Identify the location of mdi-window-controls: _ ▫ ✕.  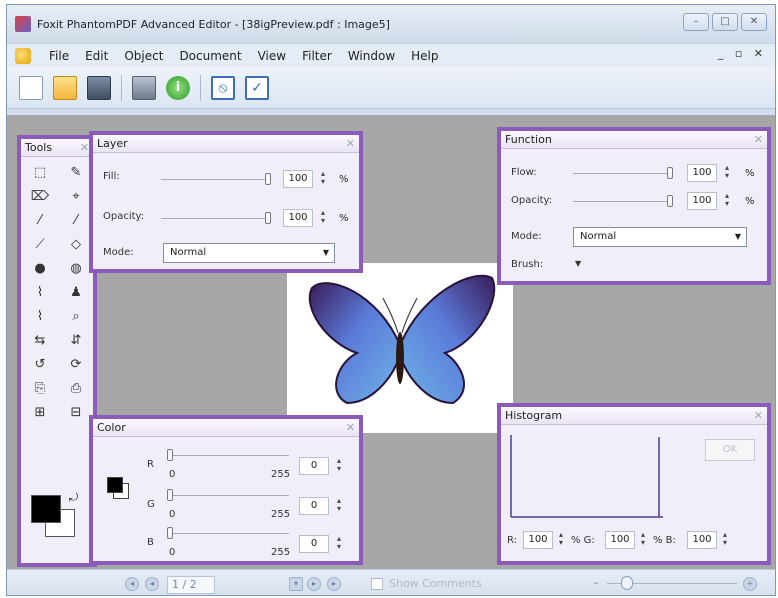
(742, 53).